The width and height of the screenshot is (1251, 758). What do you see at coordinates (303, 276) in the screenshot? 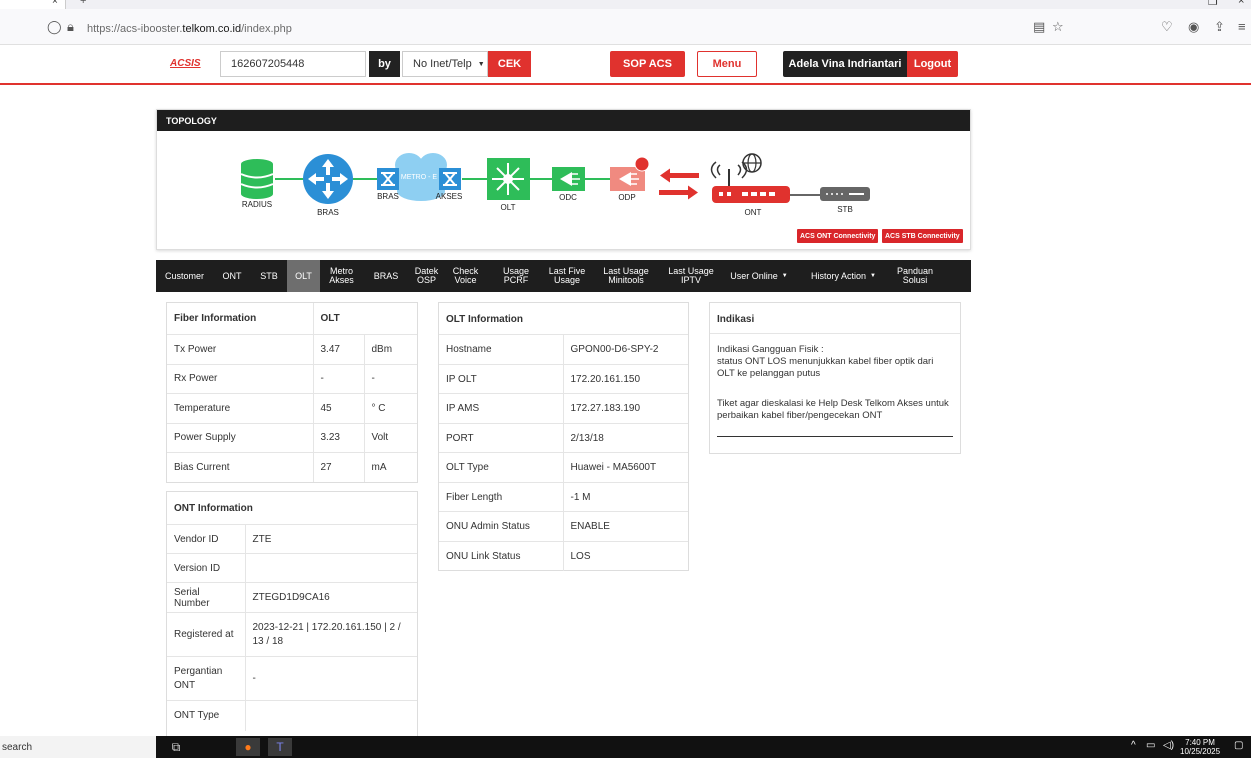
I see `tab-olt: OLT` at bounding box center [303, 276].